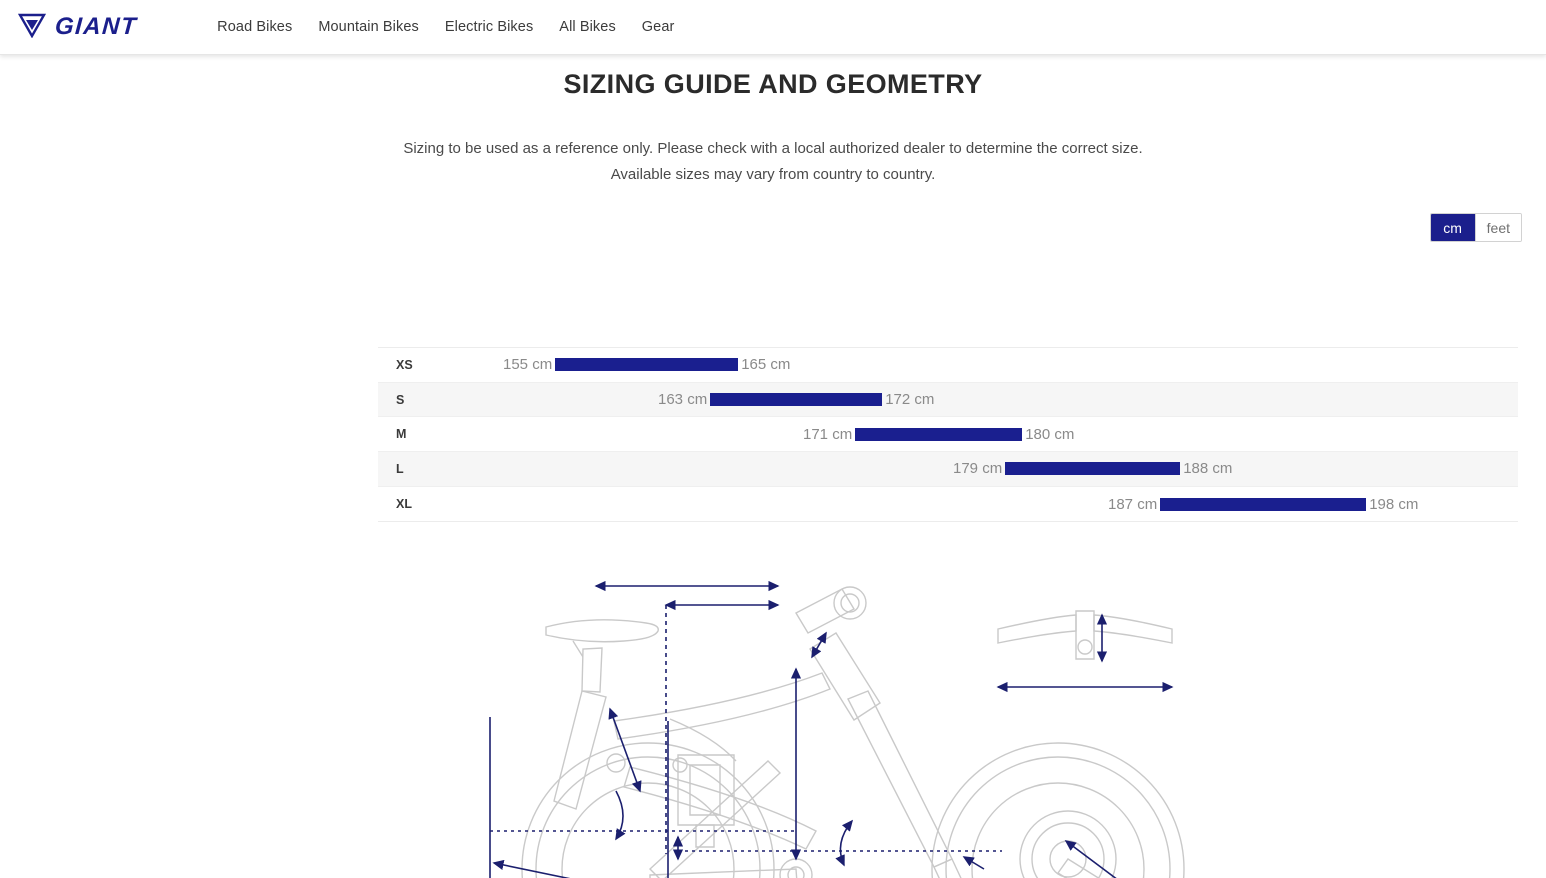 The image size is (1546, 878). Describe the element at coordinates (745, 729) in the screenshot. I see `dimension-lines` at that location.